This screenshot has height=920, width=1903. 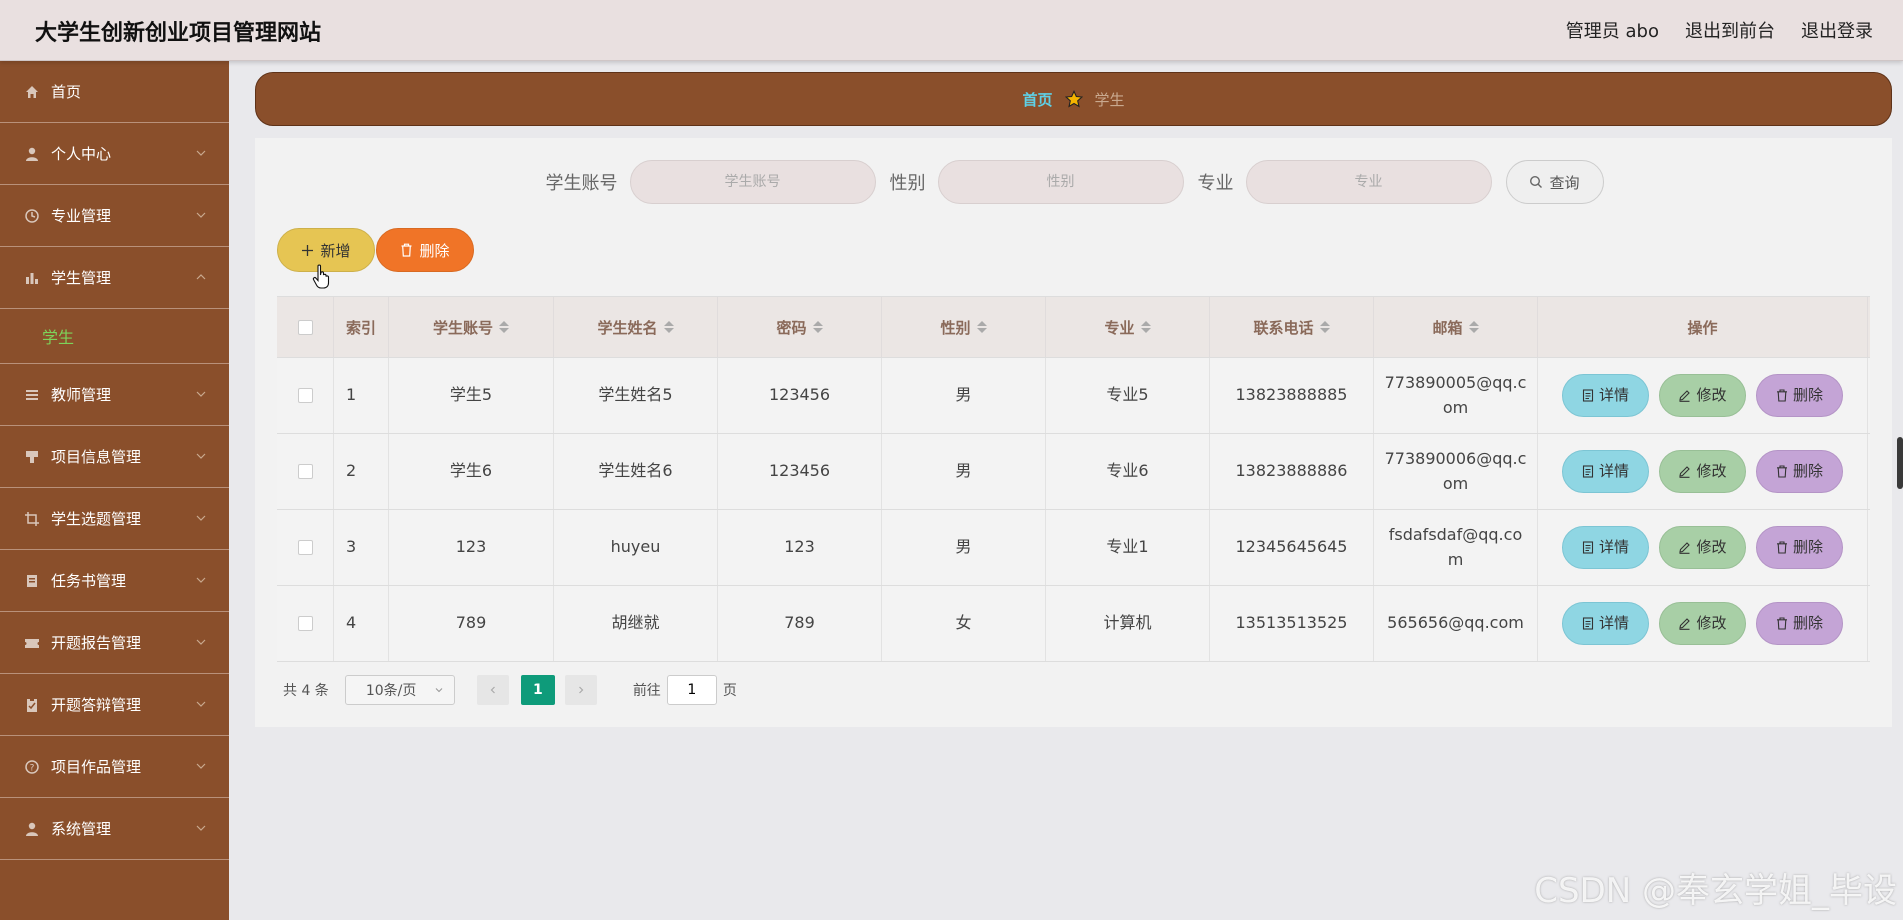 I want to click on book-icon, so click(x=32, y=581).